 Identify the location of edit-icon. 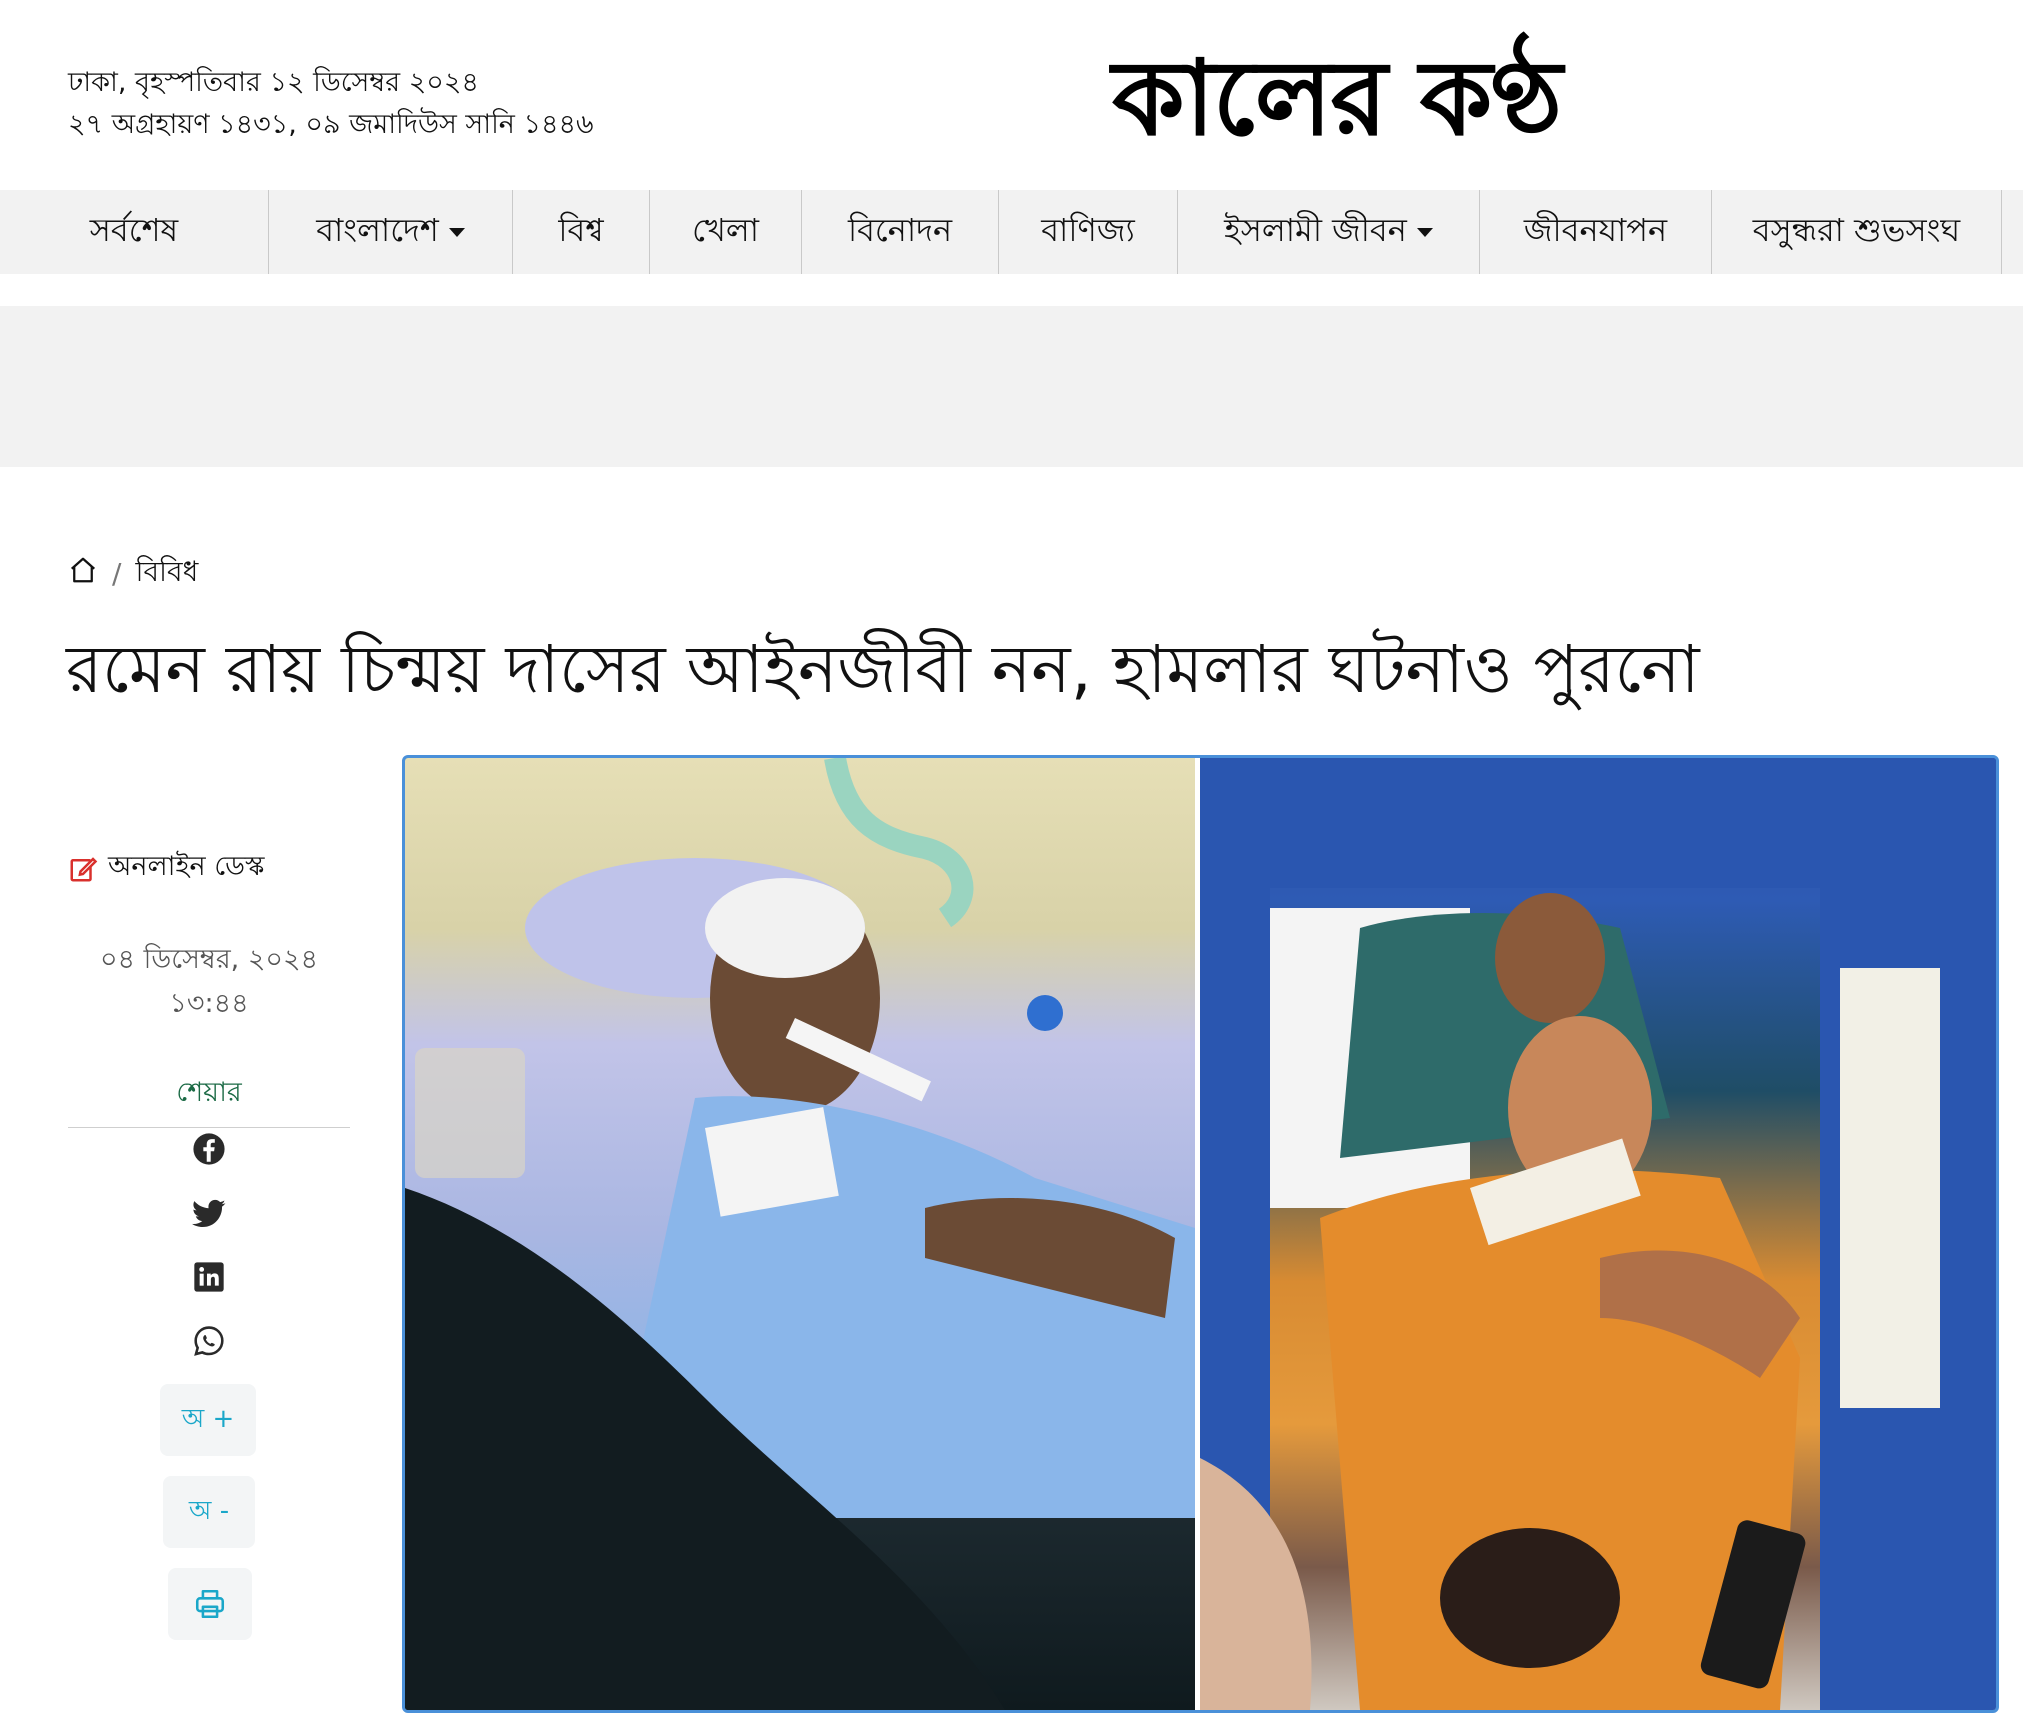
(84, 868).